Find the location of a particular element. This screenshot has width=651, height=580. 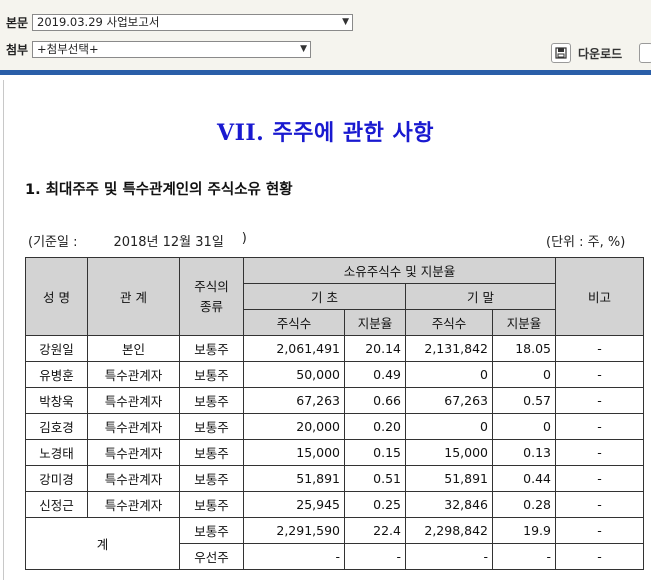

attach-label: 첨부 is located at coordinates (17, 50).